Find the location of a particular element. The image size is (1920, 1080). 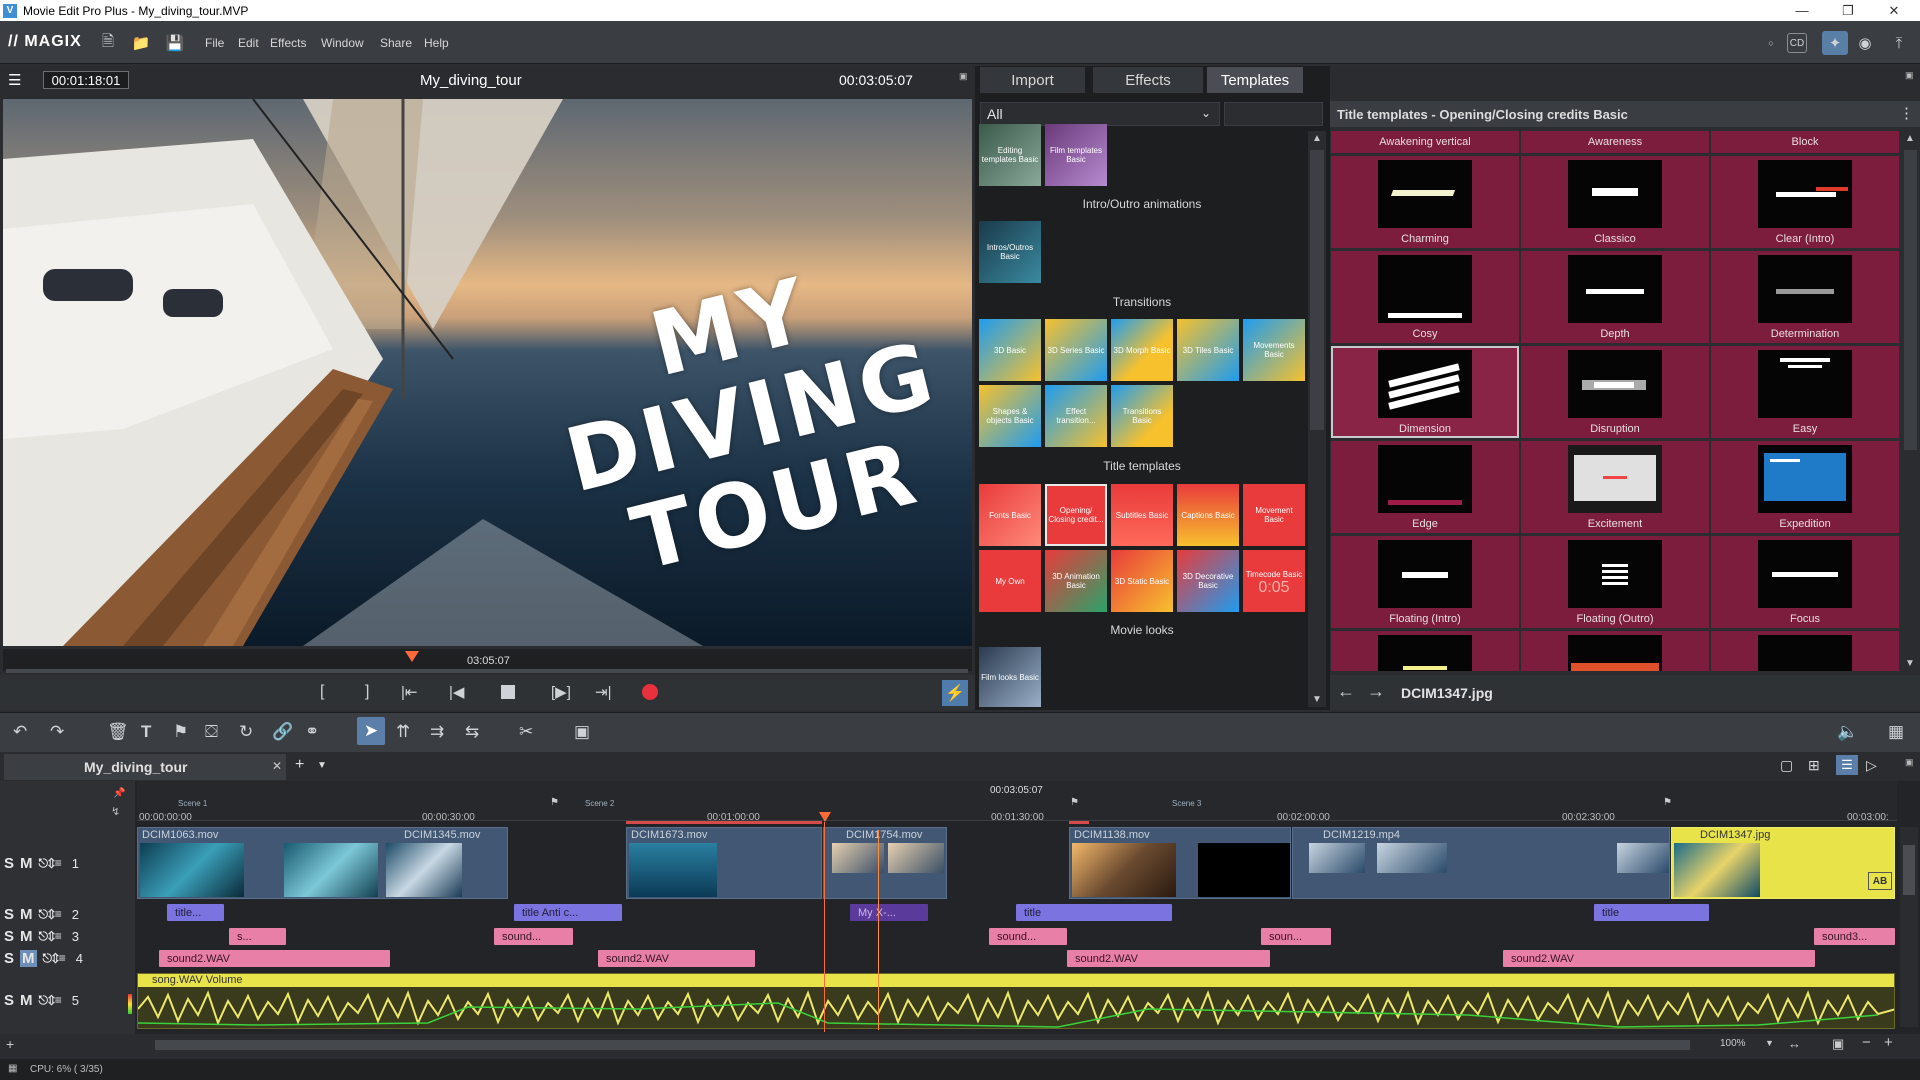

split-icon: ⛋ is located at coordinates (211, 732).